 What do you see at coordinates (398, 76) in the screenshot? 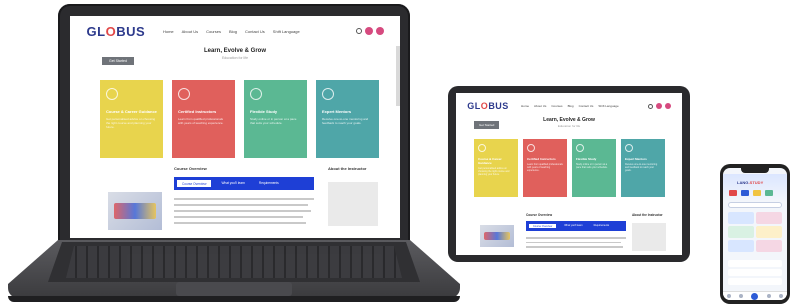
I see `scrollbar` at bounding box center [398, 76].